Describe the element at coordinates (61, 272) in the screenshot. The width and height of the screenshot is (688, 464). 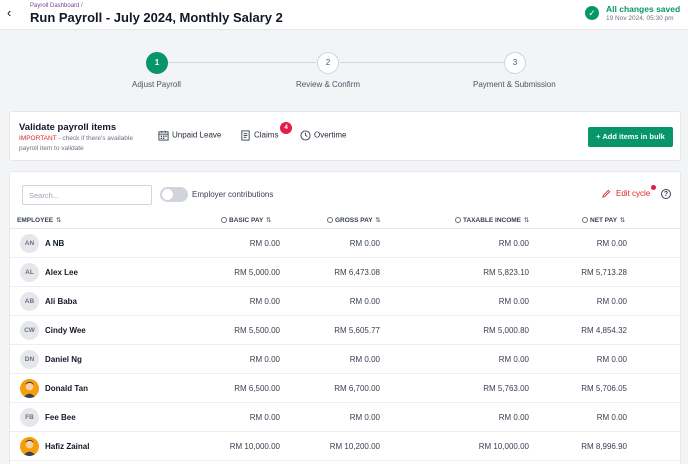
I see `employee-name: Alex Lee` at that location.